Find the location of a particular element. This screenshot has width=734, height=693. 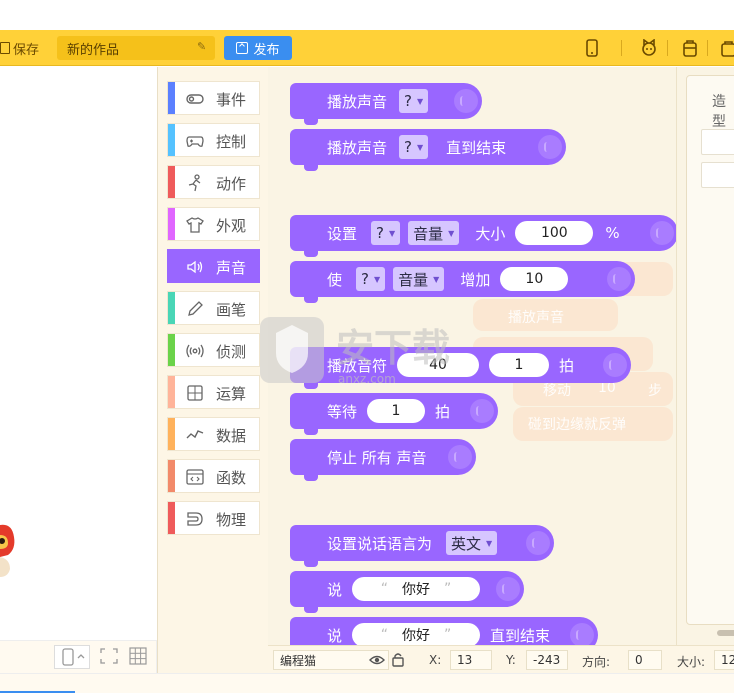

block-say: 说 “ 你好 ” is located at coordinates (407, 592).